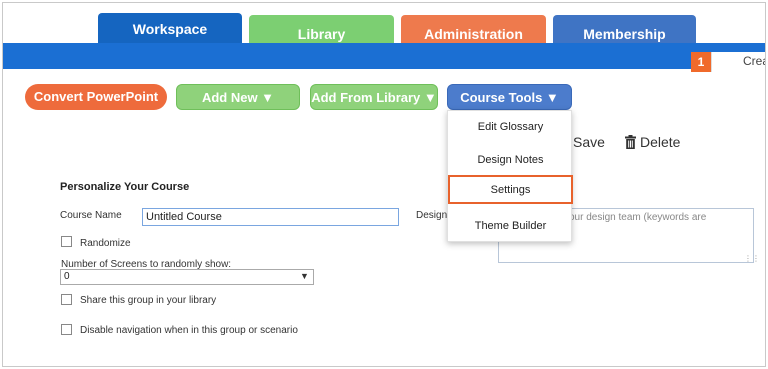 The image size is (768, 369). Describe the element at coordinates (510, 160) in the screenshot. I see `menu-item-design-notes: Design Notes` at that location.